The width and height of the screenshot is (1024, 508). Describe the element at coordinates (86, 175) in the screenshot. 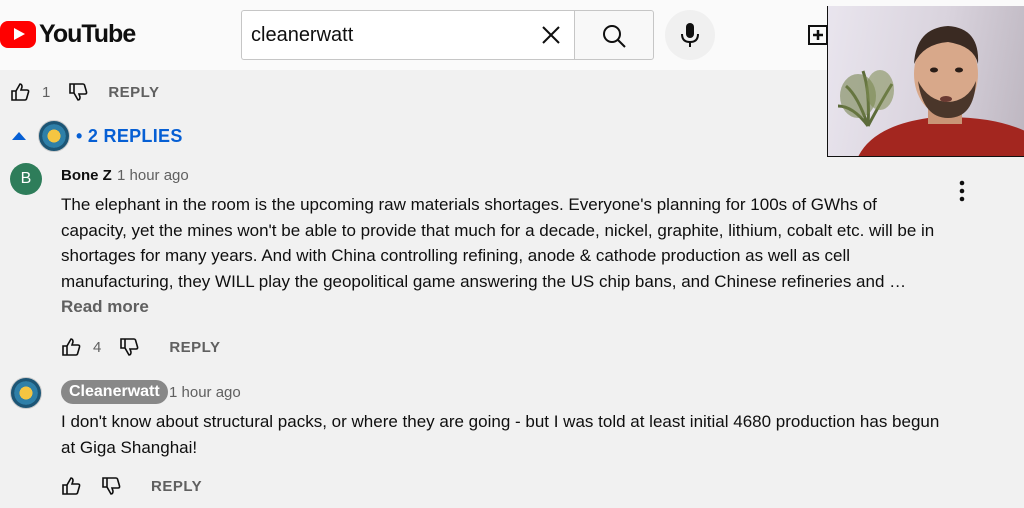

I see `comment-author: Bone Z` at that location.